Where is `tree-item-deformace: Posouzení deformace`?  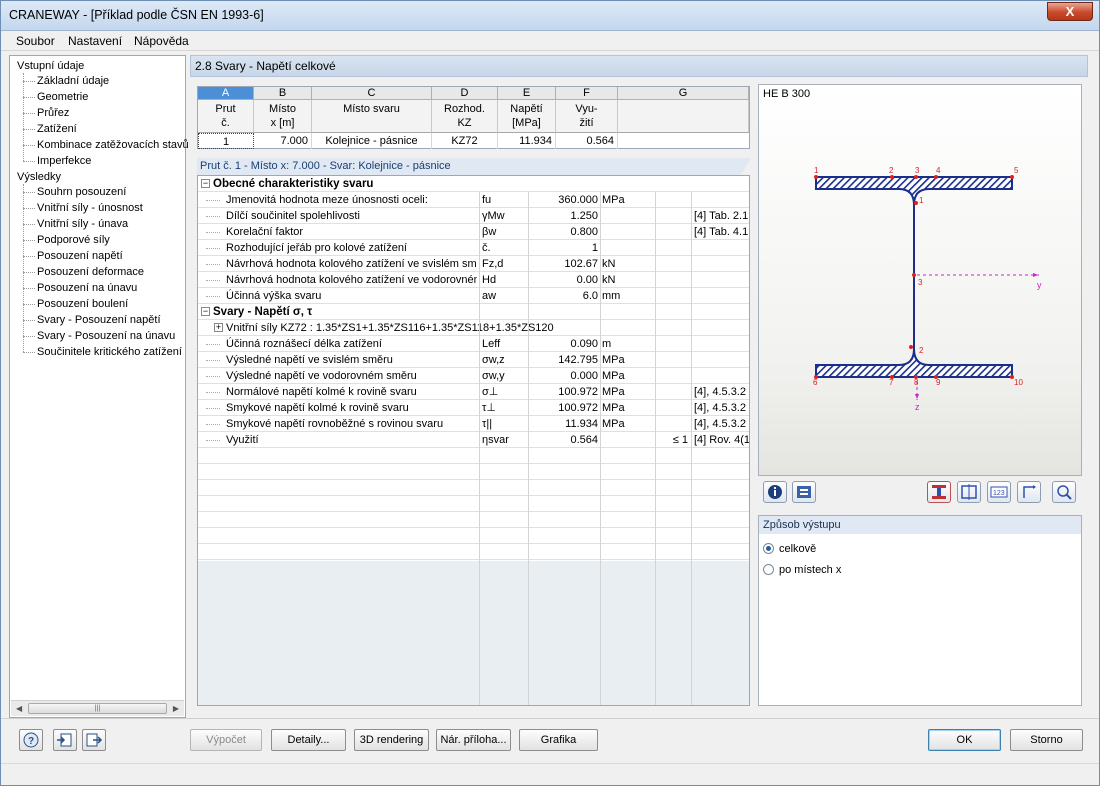 tree-item-deformace: Posouzení deformace is located at coordinates (90, 272).